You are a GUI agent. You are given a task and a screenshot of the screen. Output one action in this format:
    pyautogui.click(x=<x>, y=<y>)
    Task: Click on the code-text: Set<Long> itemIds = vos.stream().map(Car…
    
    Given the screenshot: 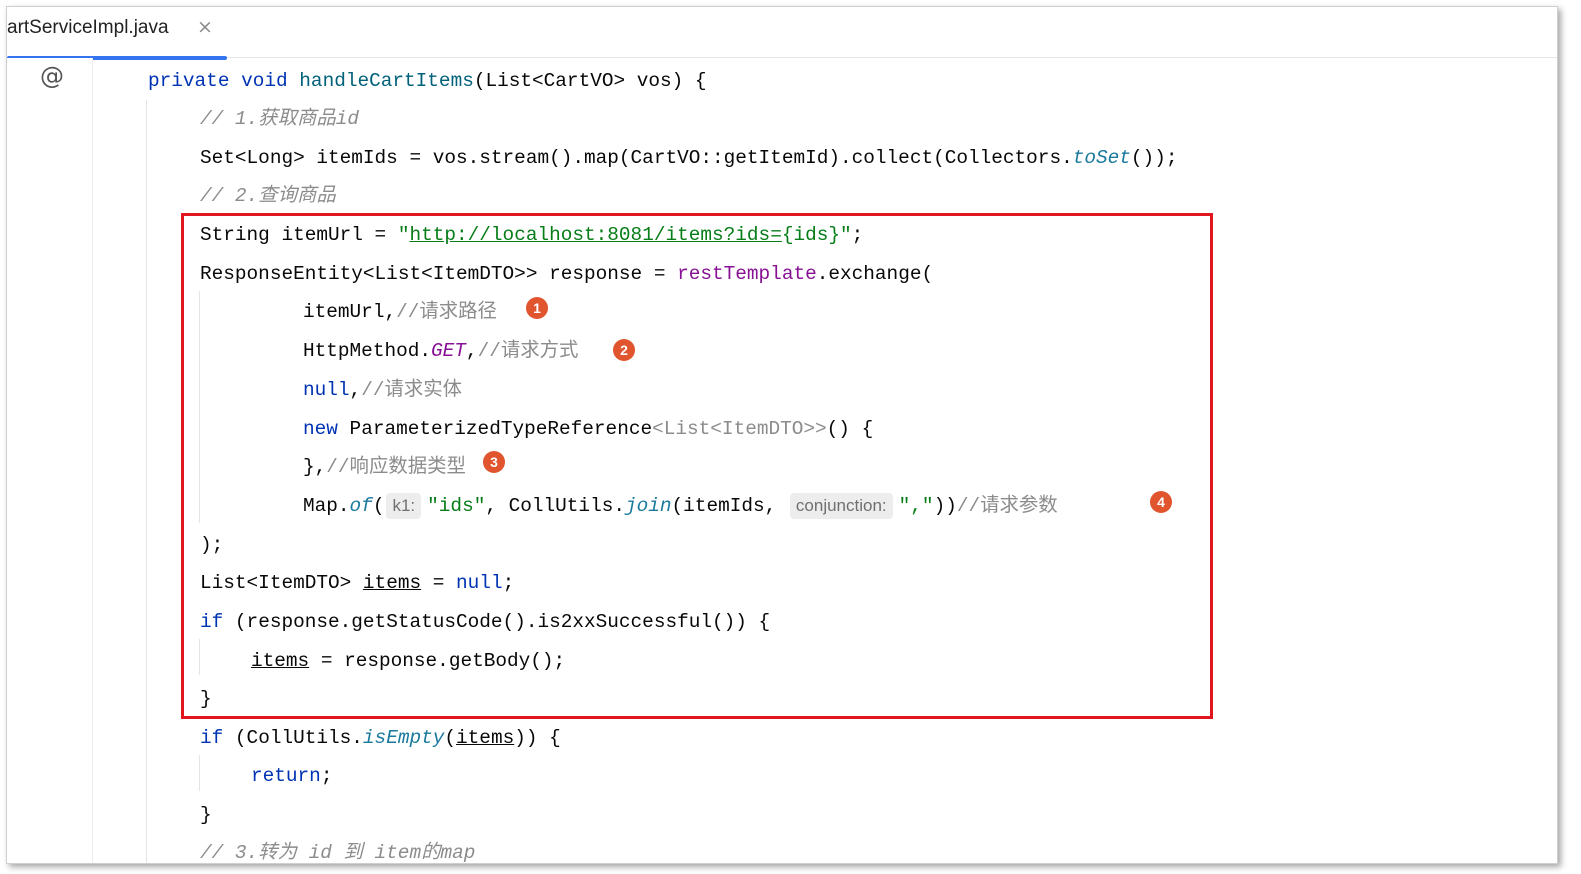 What is the action you would take?
    pyautogui.click(x=636, y=158)
    